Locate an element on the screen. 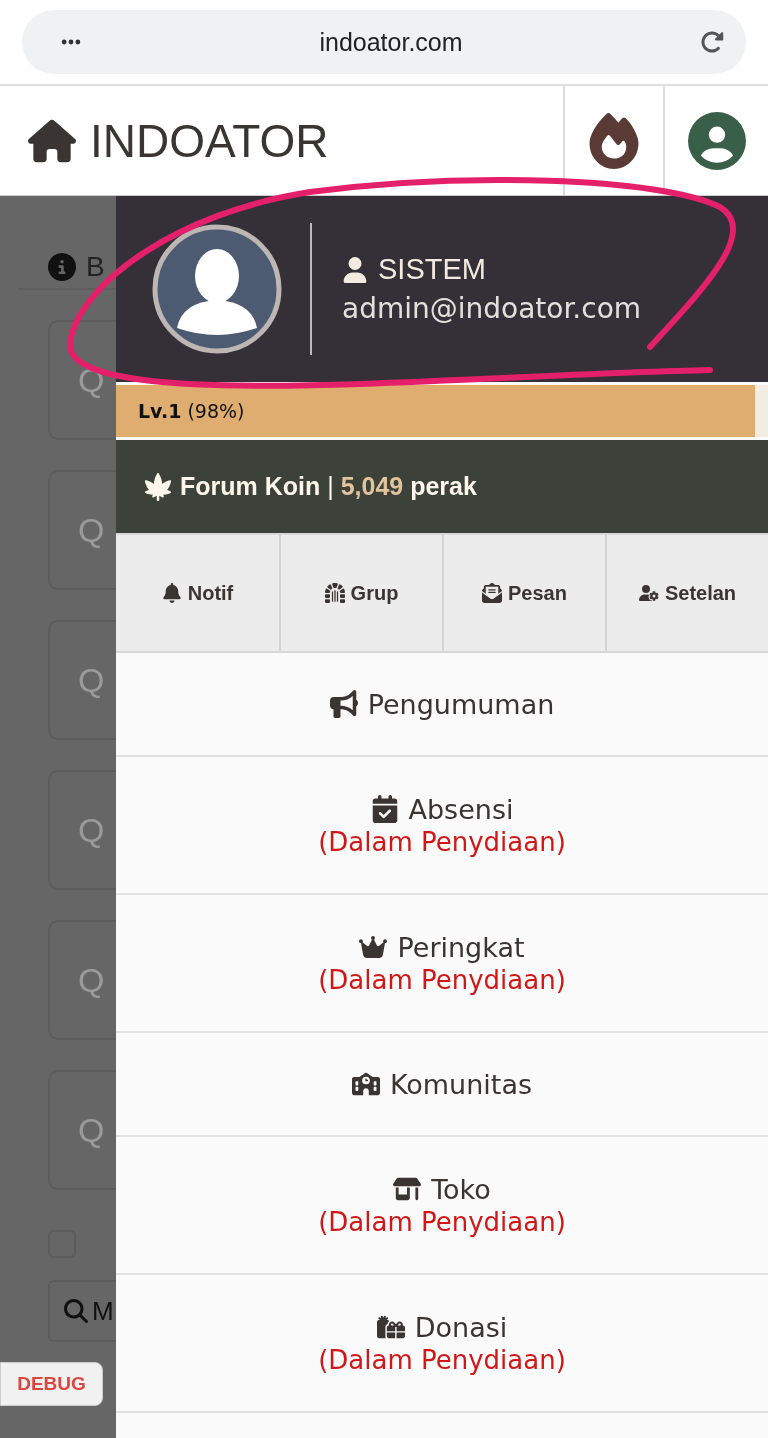 The height and width of the screenshot is (1438, 768). url-text: indoator.com is located at coordinates (391, 42).